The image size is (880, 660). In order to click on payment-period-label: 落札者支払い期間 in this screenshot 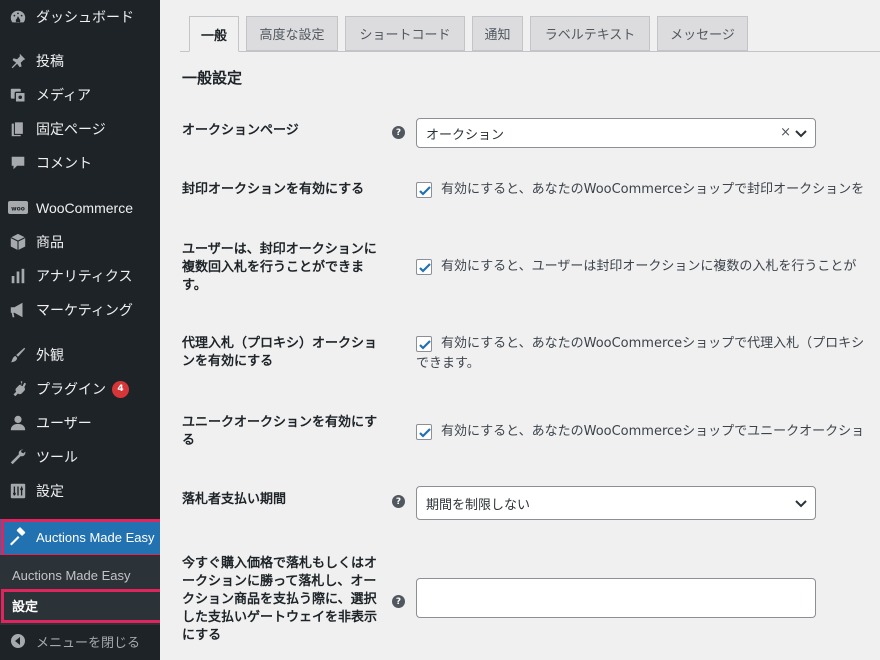, I will do `click(234, 499)`.